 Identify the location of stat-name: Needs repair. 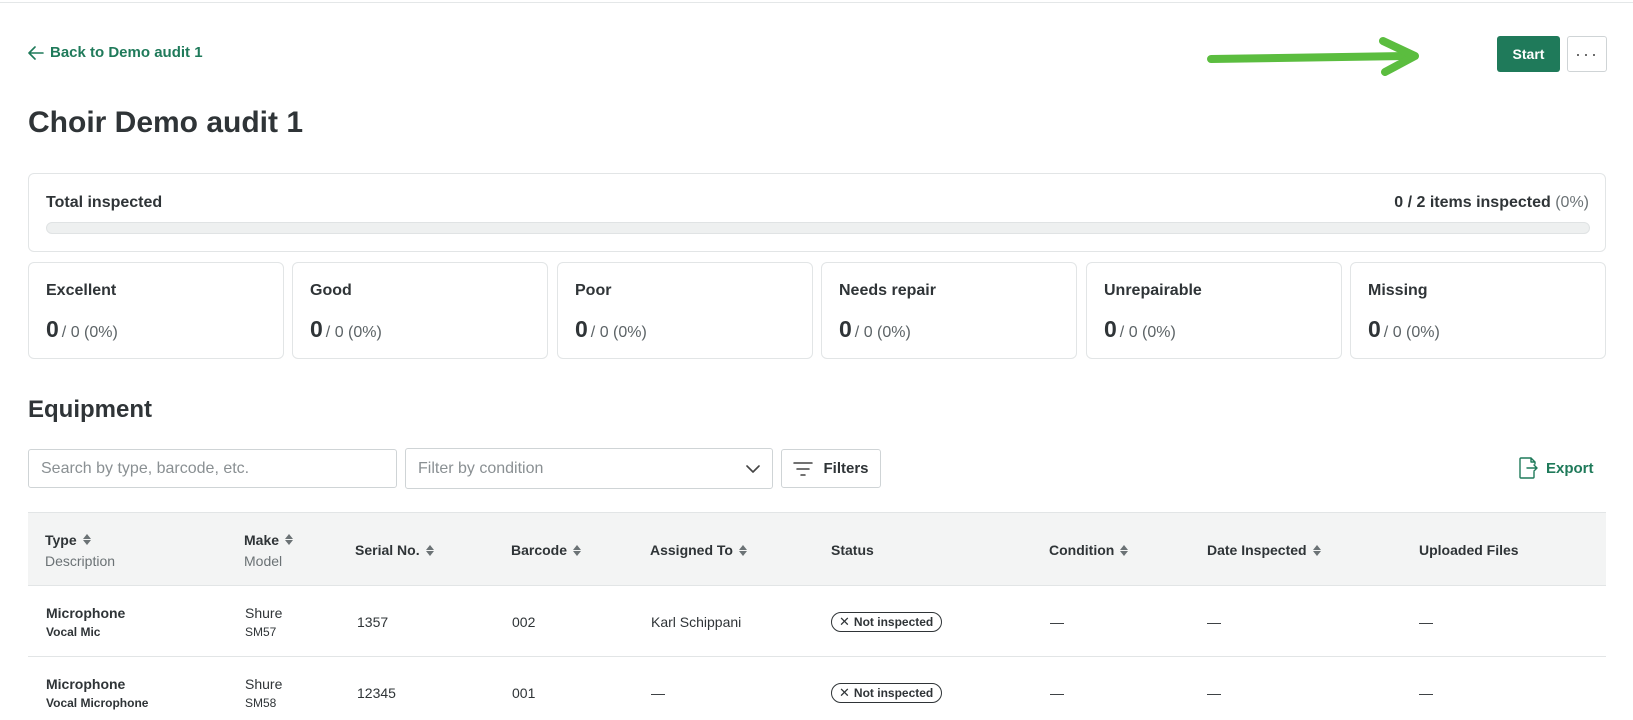
(887, 290).